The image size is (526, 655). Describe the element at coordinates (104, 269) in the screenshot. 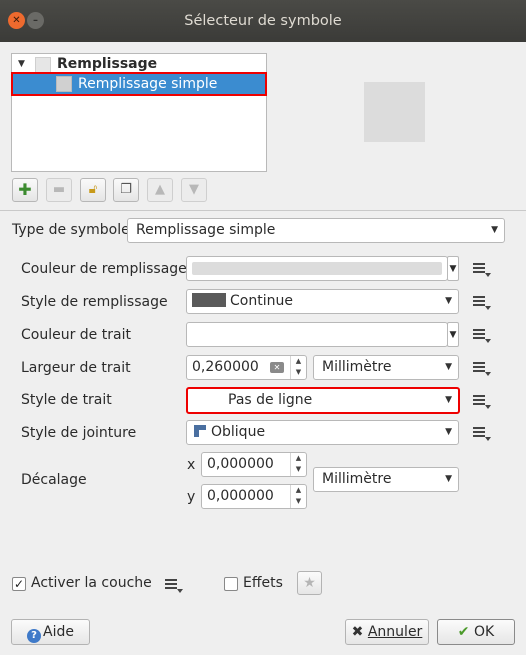

I see `fill-color-label: Couleur de remplissage` at that location.